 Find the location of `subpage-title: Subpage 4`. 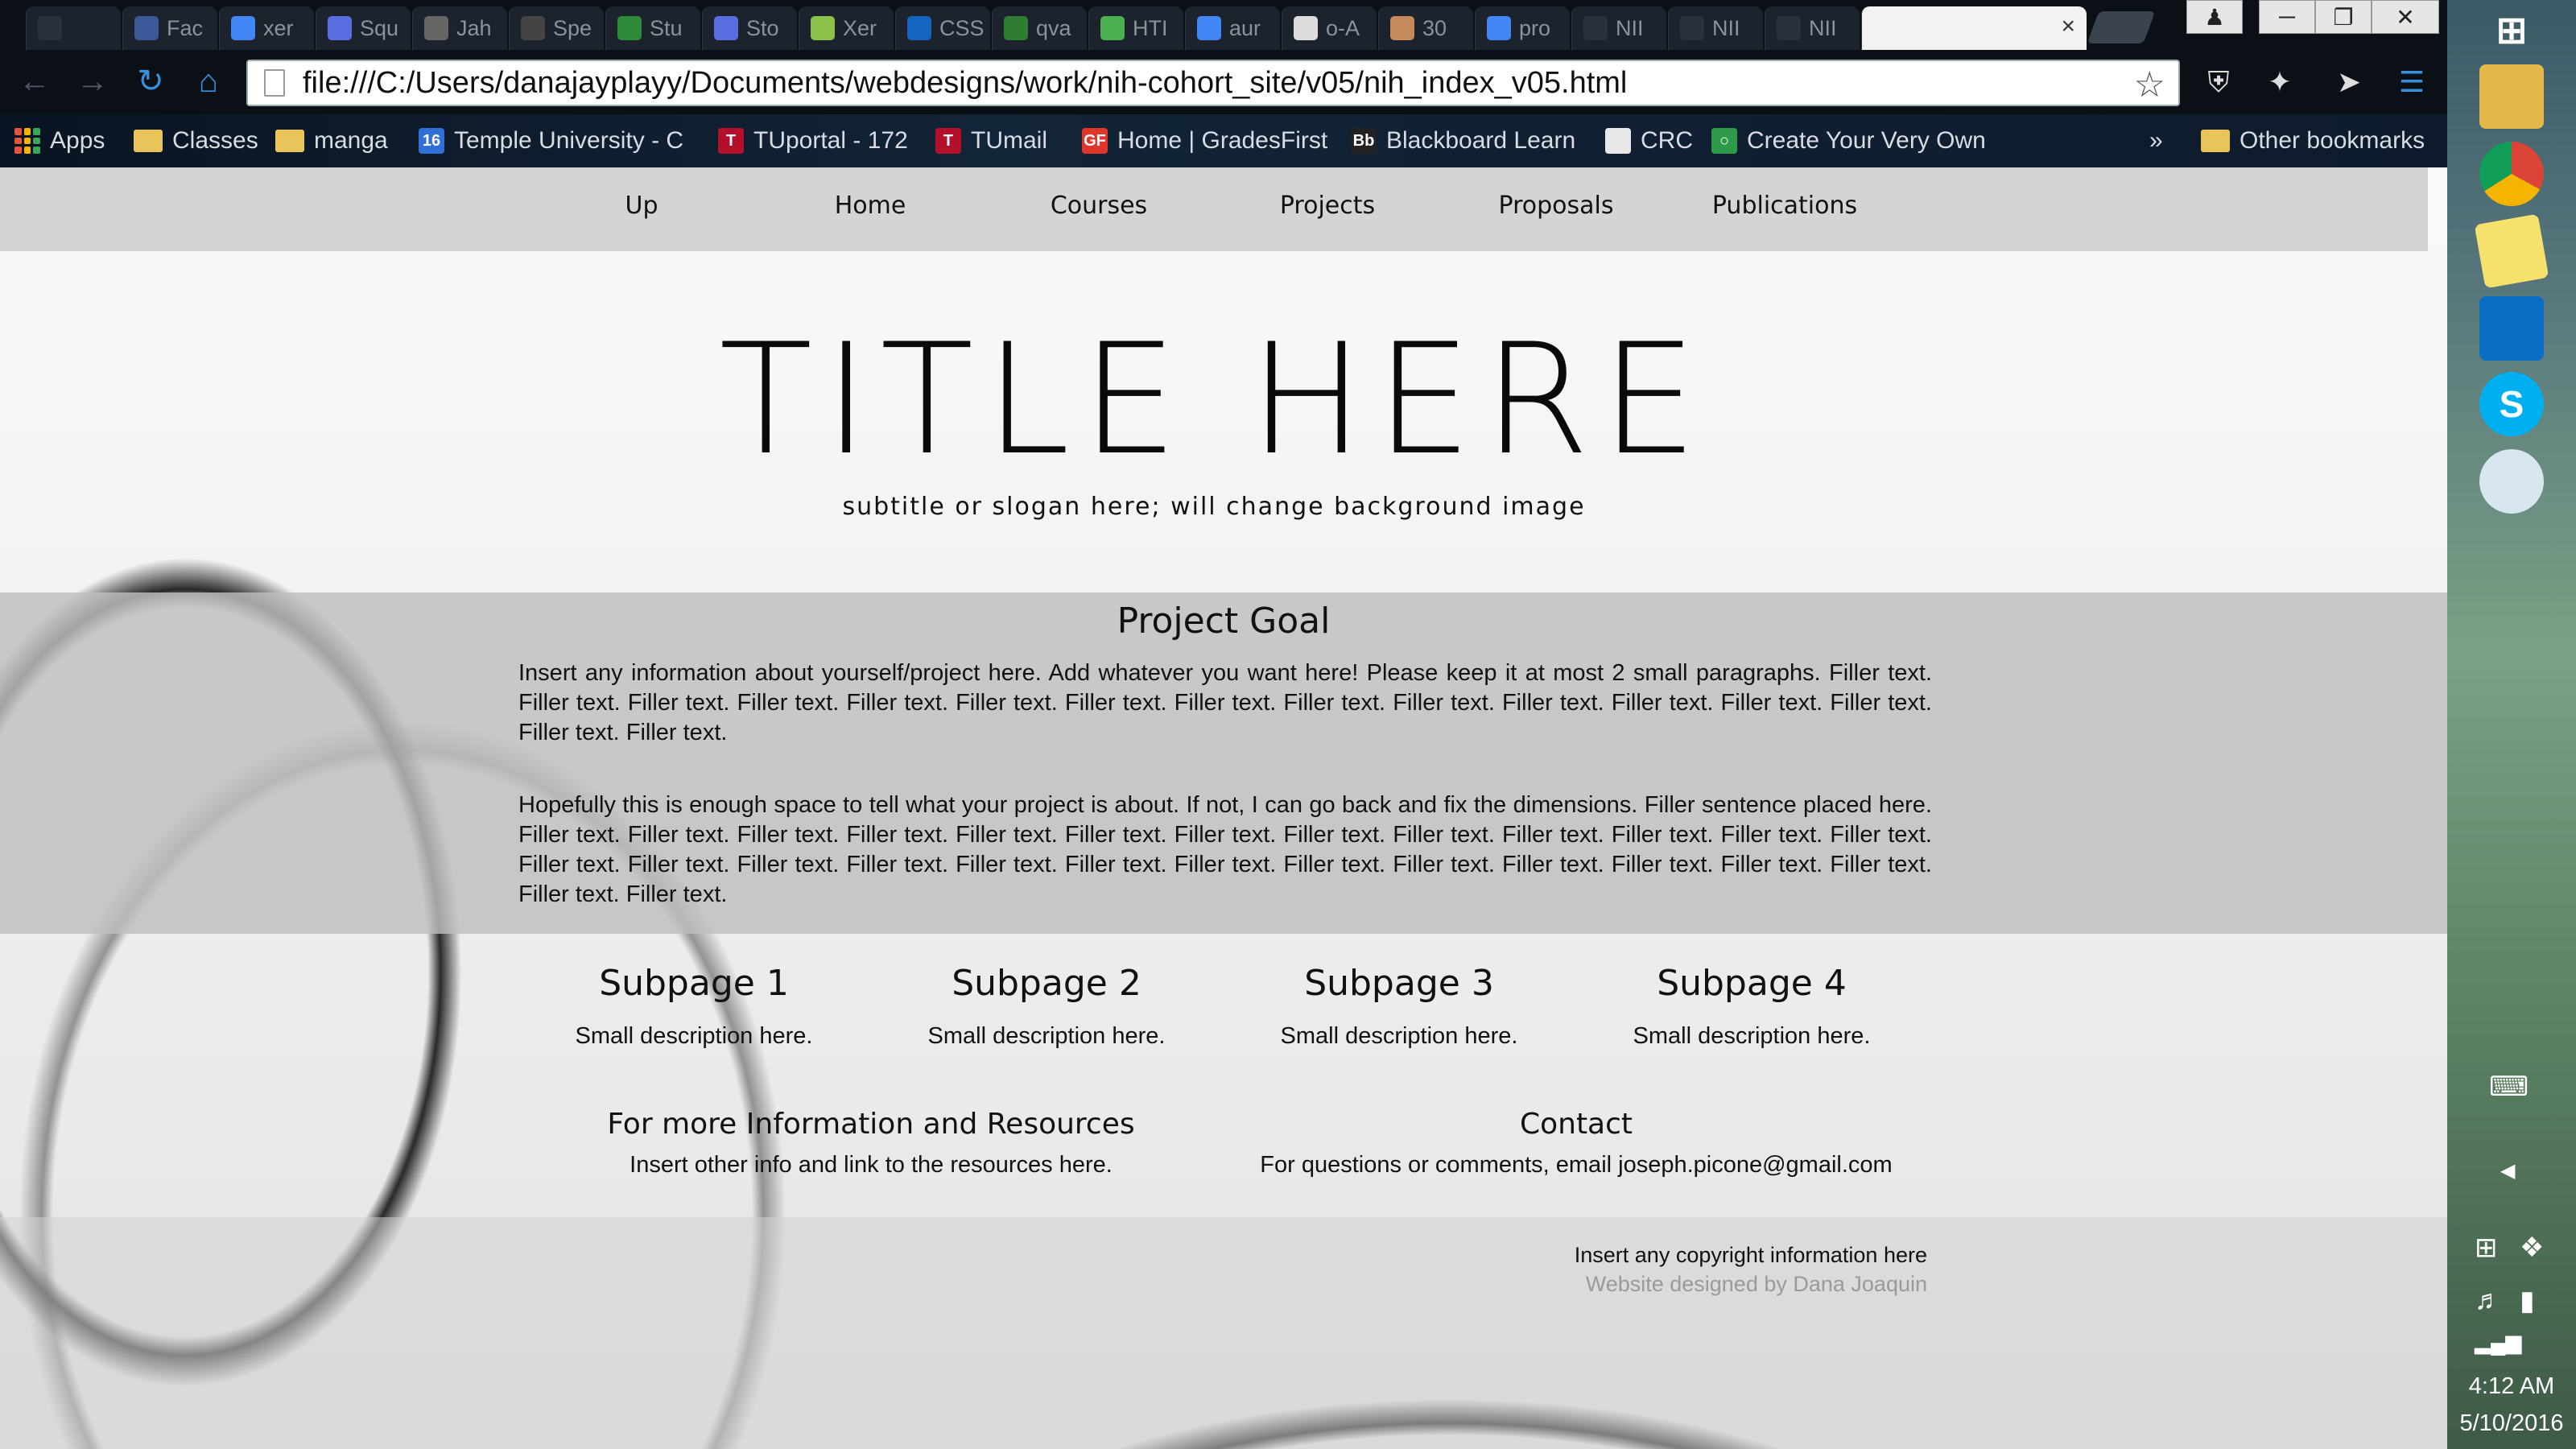

subpage-title: Subpage 4 is located at coordinates (1752, 983).